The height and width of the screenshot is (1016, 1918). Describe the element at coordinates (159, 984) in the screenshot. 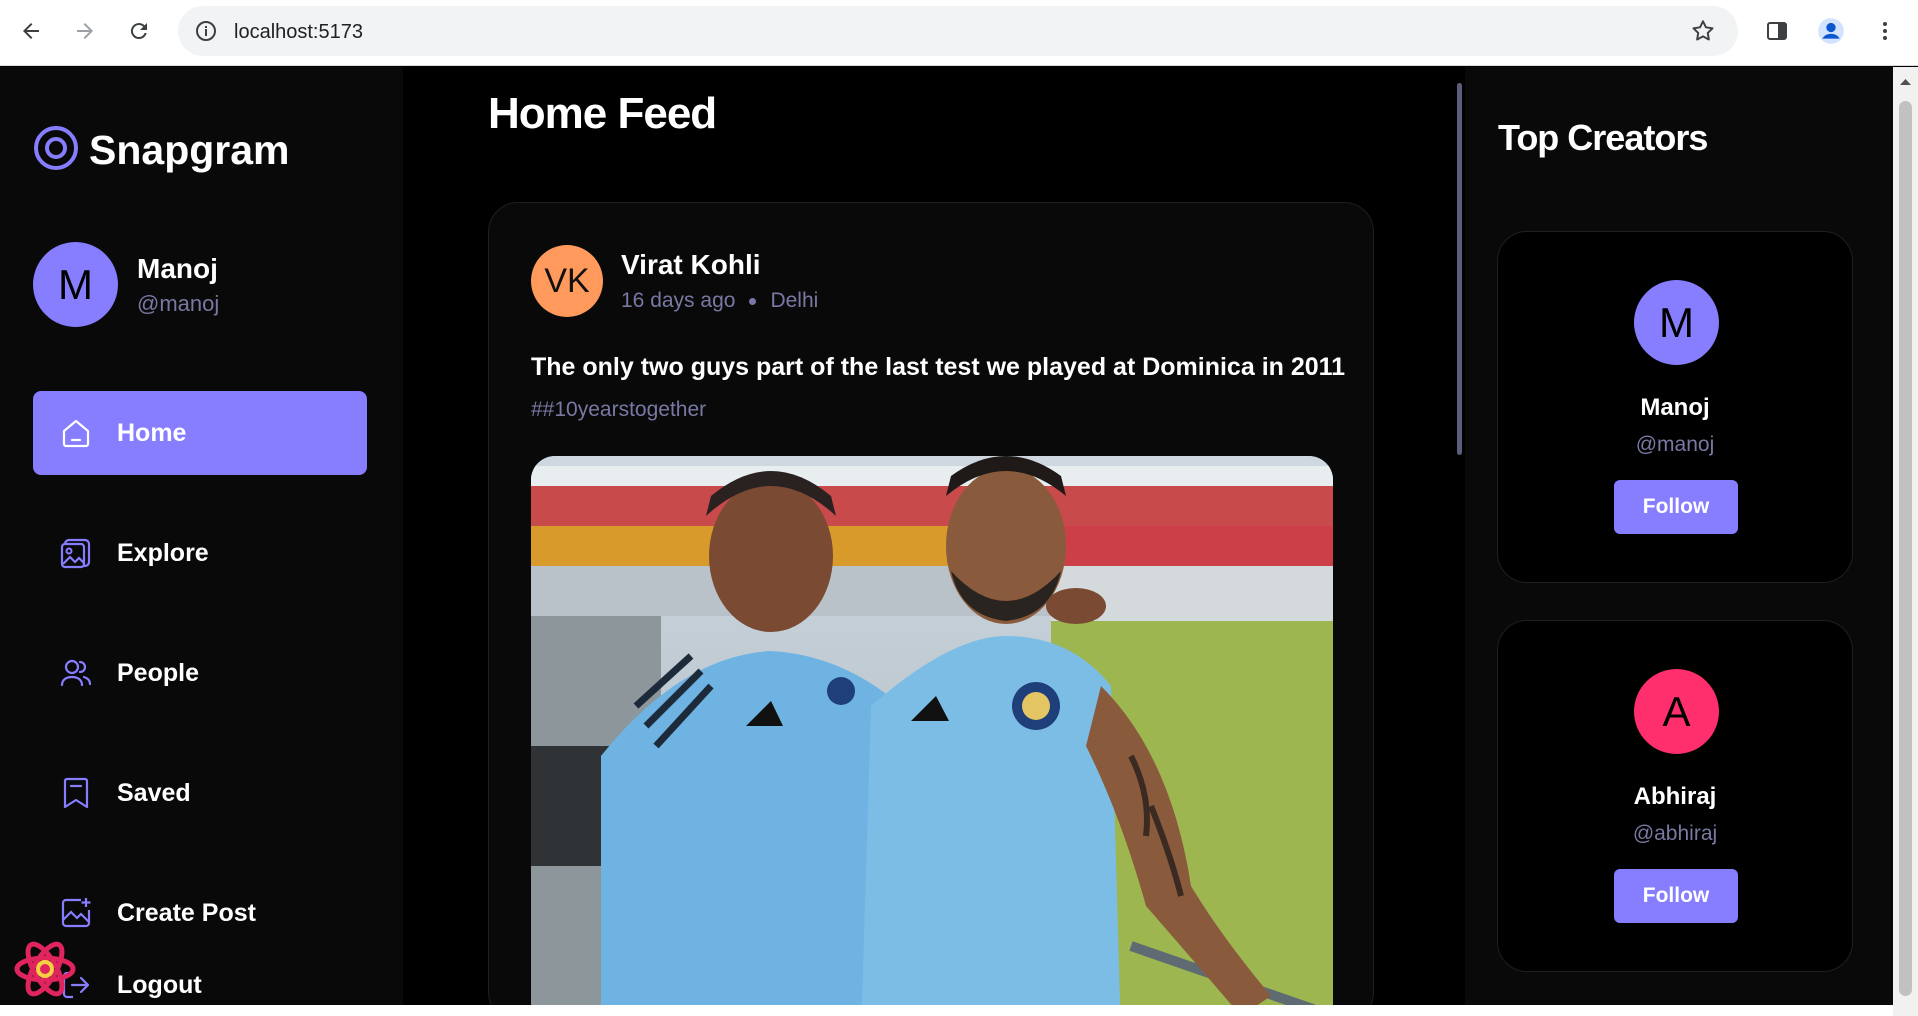

I see `logout-label: Logout` at that location.